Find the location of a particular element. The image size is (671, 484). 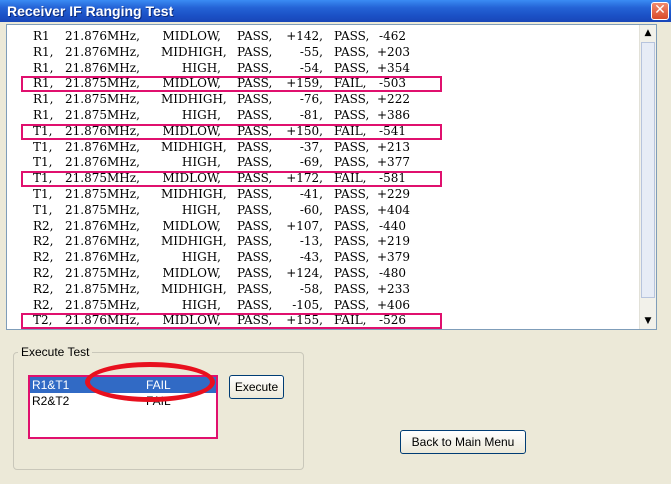

pair-name: R2&T2 is located at coordinates (51, 401).